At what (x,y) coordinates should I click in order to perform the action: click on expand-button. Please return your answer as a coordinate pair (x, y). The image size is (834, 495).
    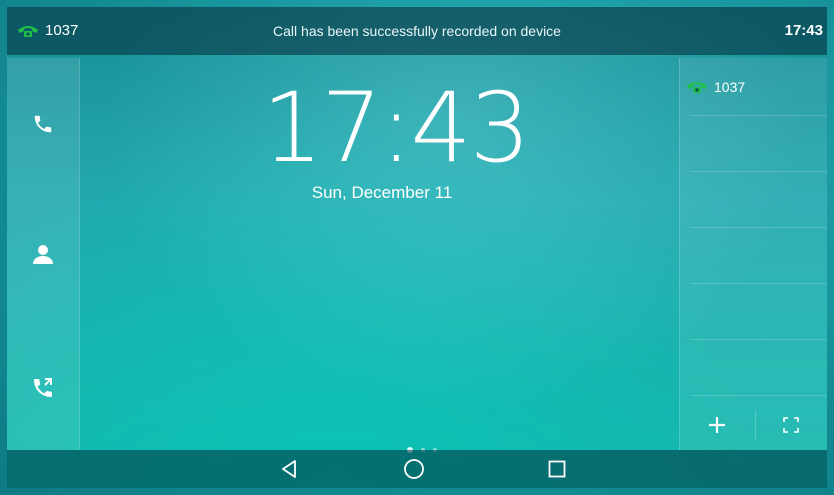
    Looking at the image, I should click on (790, 425).